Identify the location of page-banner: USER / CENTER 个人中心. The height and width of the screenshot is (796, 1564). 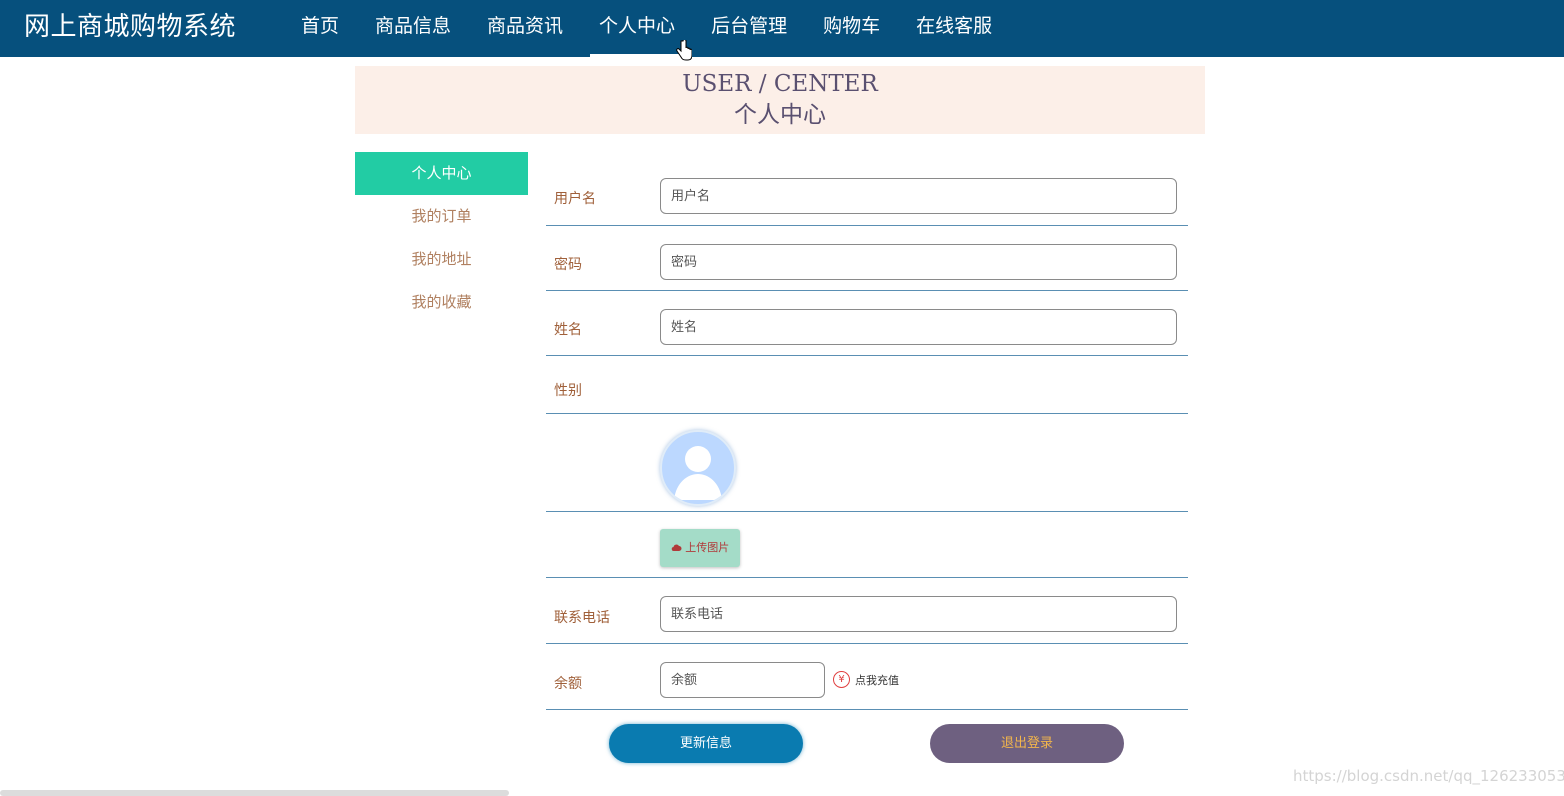
(780, 100).